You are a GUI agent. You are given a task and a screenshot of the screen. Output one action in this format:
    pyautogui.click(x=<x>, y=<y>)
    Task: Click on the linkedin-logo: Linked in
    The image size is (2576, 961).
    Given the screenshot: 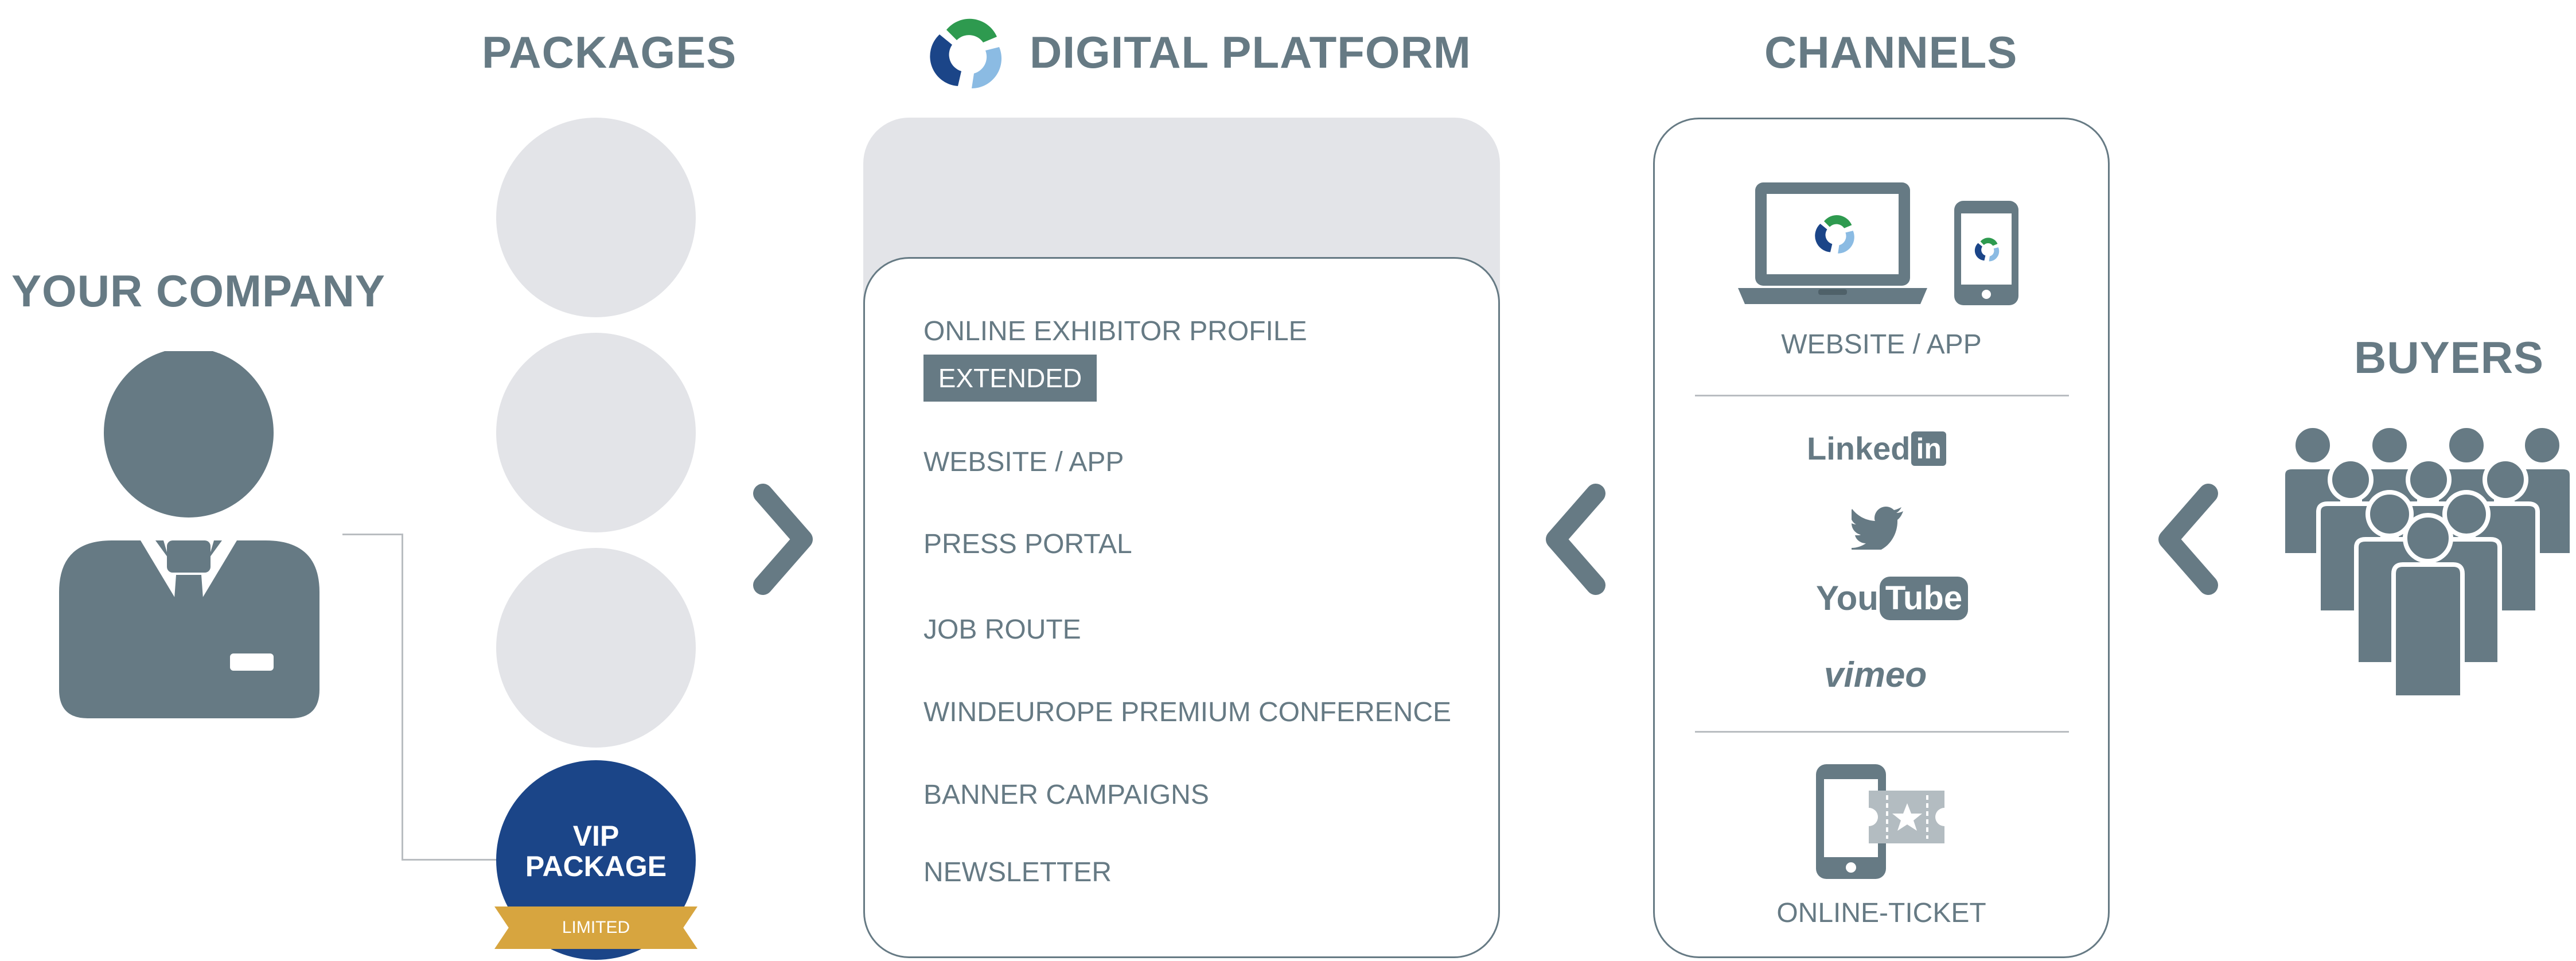 What is the action you would take?
    pyautogui.click(x=1877, y=450)
    